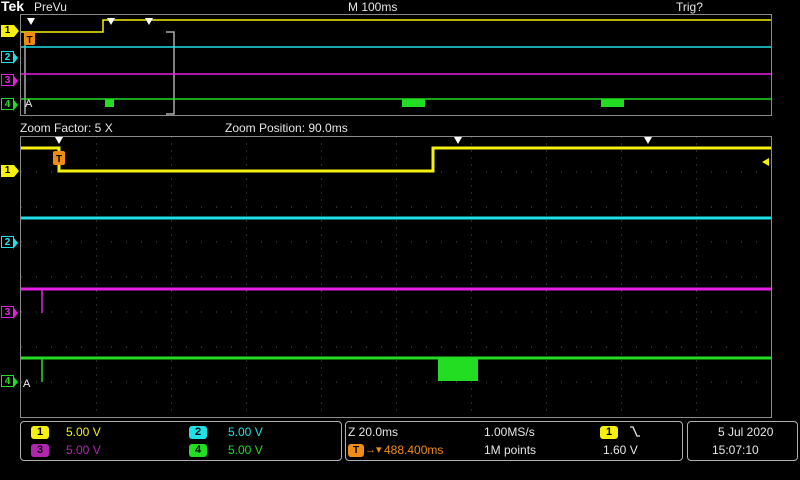 This screenshot has width=800, height=480. I want to click on ch1-scale: 5.00 V, so click(83, 432).